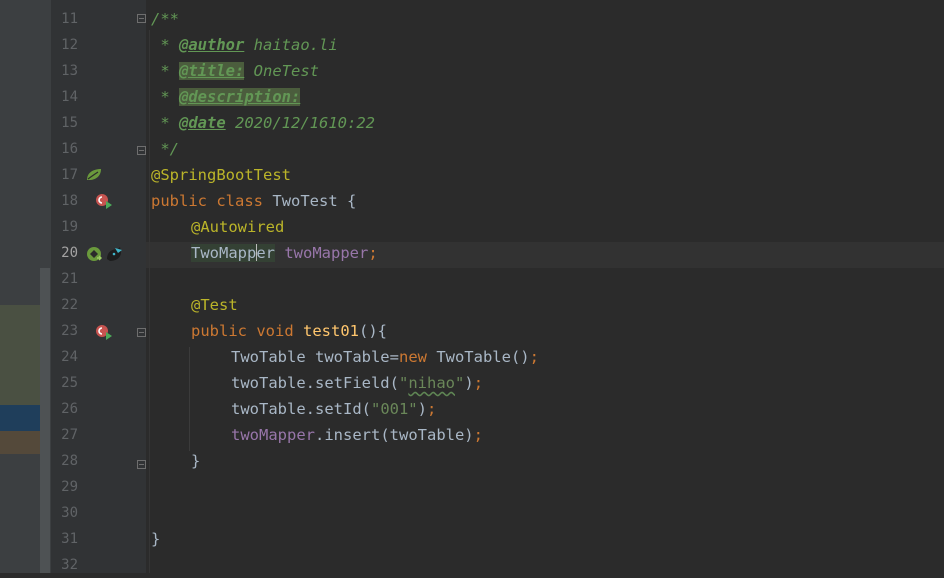 This screenshot has height=578, width=944. I want to click on doc-value: OneTest, so click(281, 71).